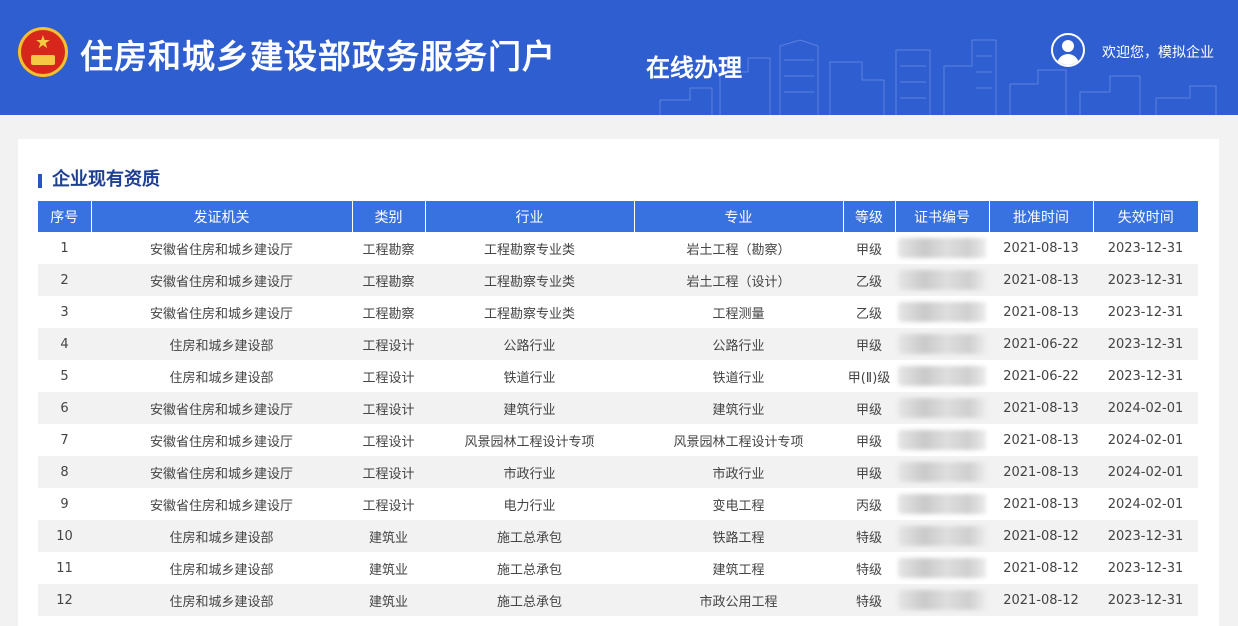 This screenshot has height=626, width=1238. I want to click on col-header-industry: 行业, so click(530, 216).